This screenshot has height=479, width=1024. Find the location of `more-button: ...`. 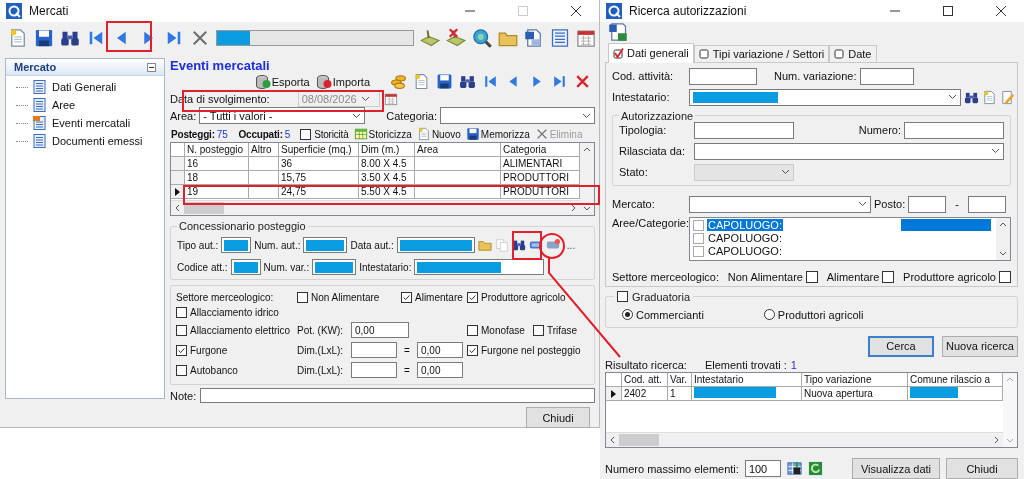

more-button: ... is located at coordinates (571, 245).